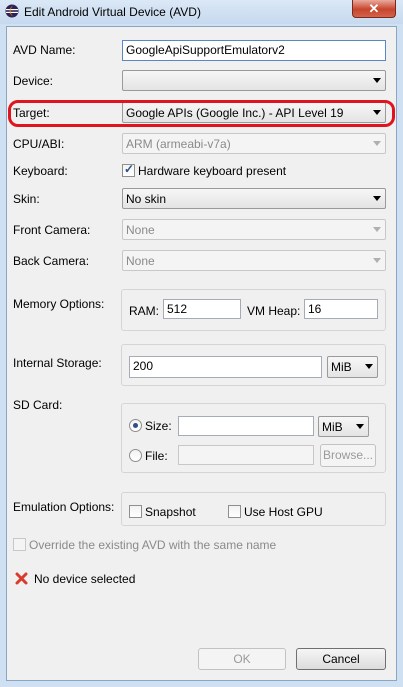 This screenshot has height=687, width=403. Describe the element at coordinates (158, 426) in the screenshot. I see `sd-size-label: Size:` at that location.